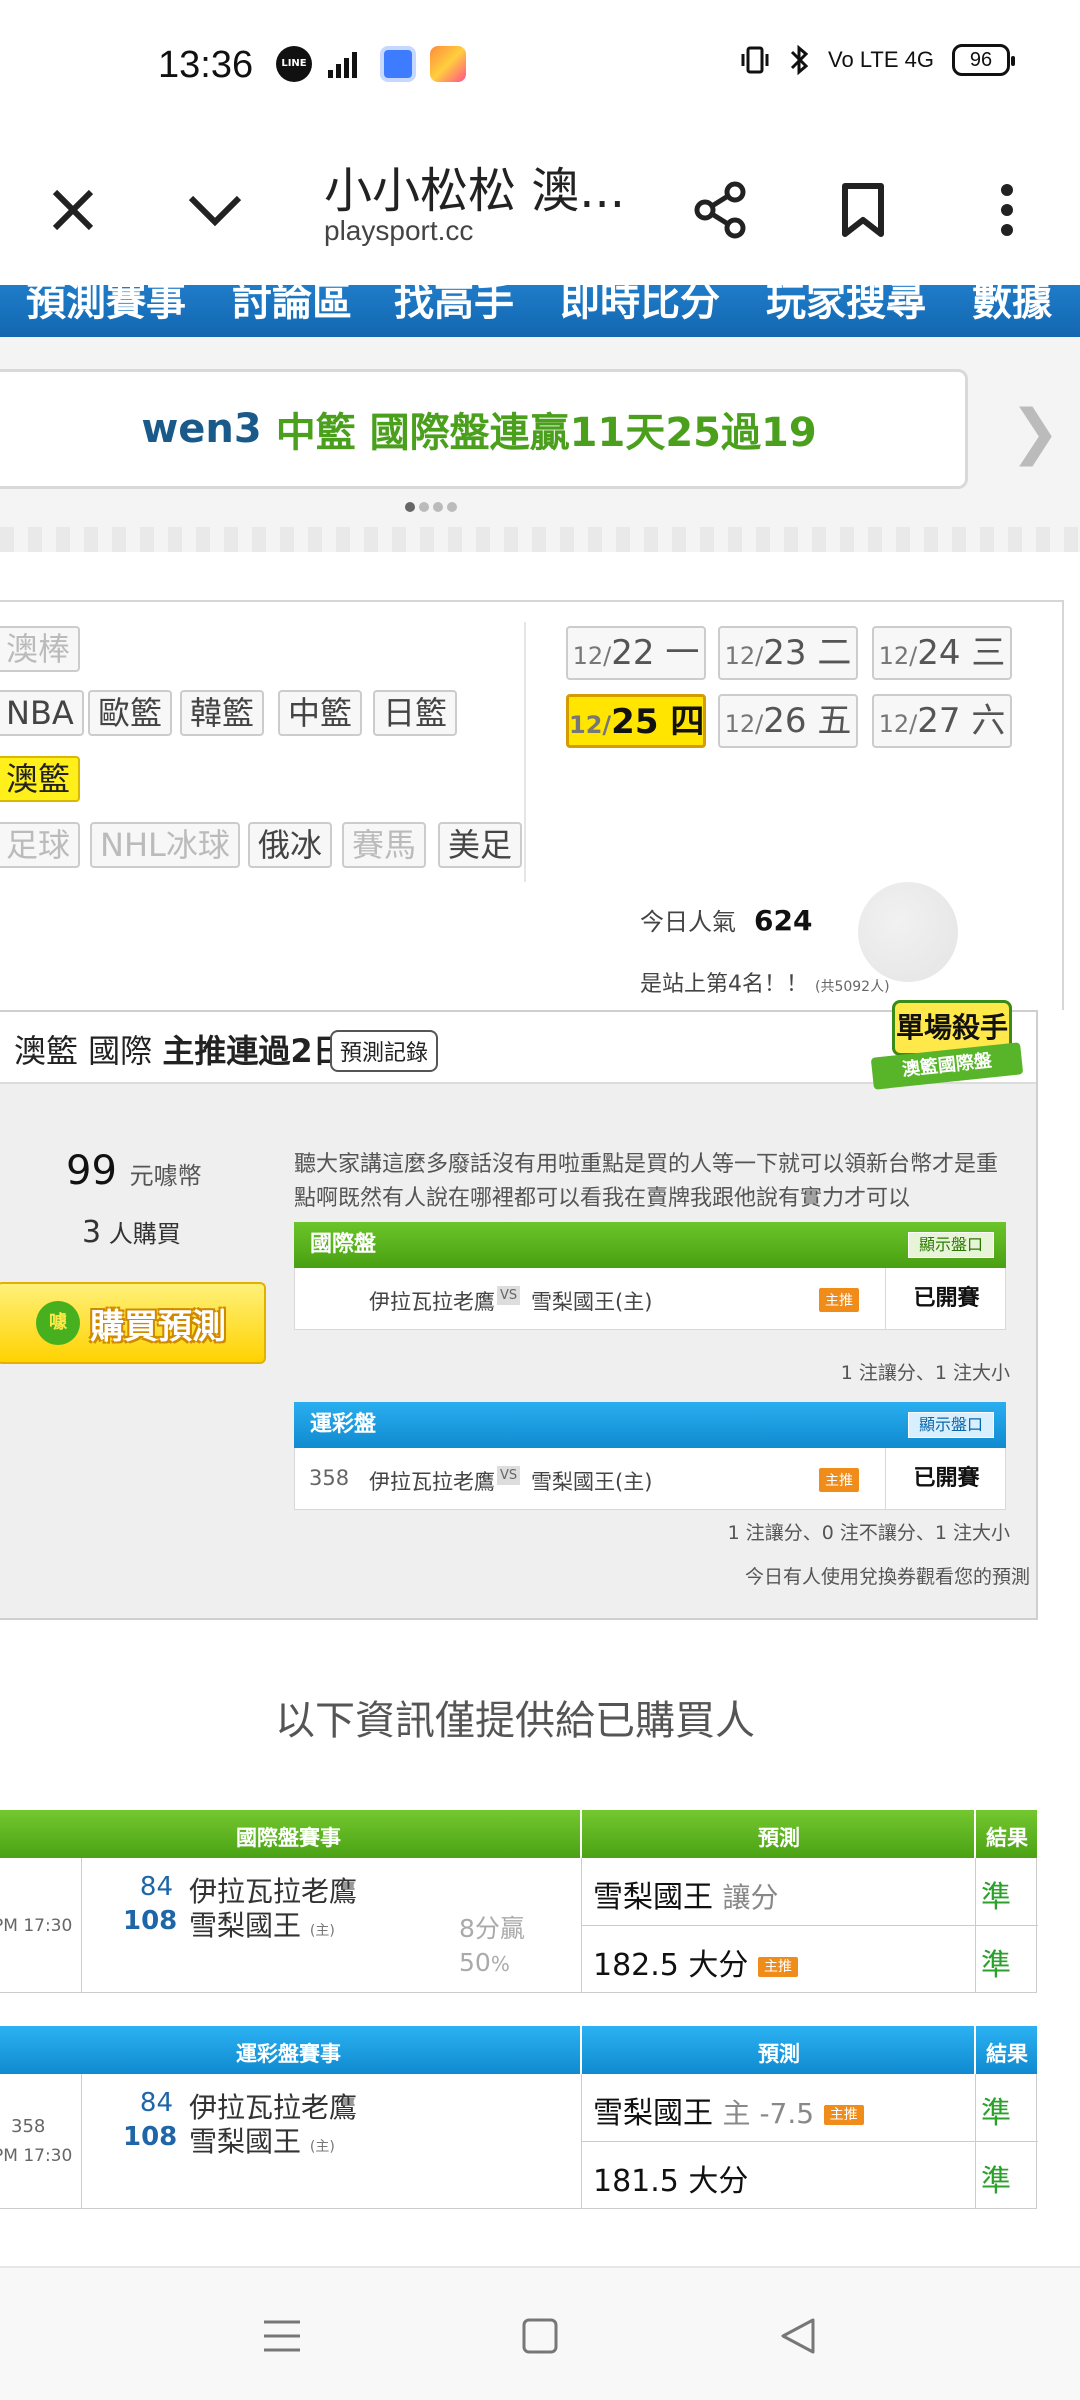 The height and width of the screenshot is (2400, 1080). I want to click on sport-tag-aus-basketball: 澳籃, so click(40, 779).